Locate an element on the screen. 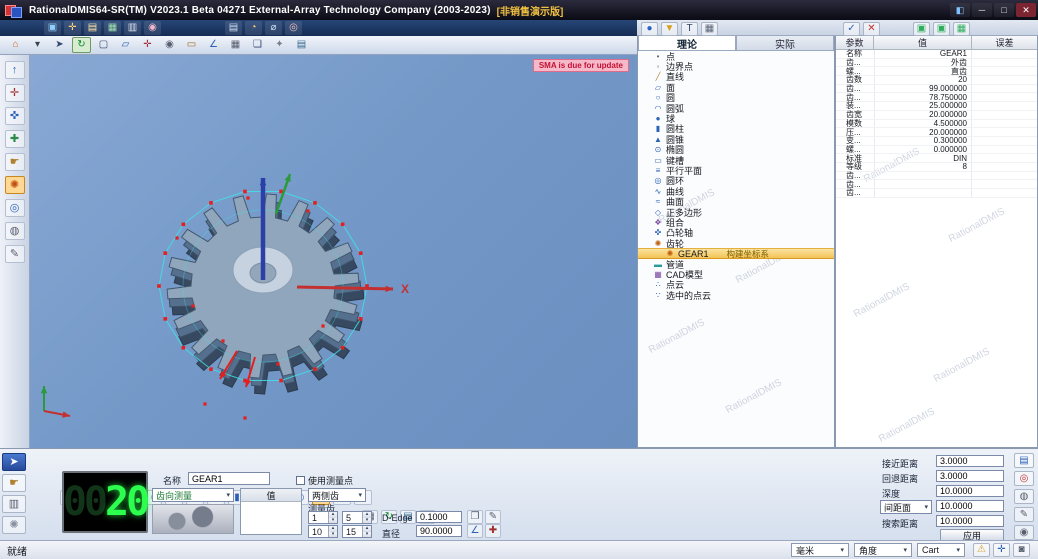 The image size is (1038, 559). angle-icon: ∠ is located at coordinates (213, 45).